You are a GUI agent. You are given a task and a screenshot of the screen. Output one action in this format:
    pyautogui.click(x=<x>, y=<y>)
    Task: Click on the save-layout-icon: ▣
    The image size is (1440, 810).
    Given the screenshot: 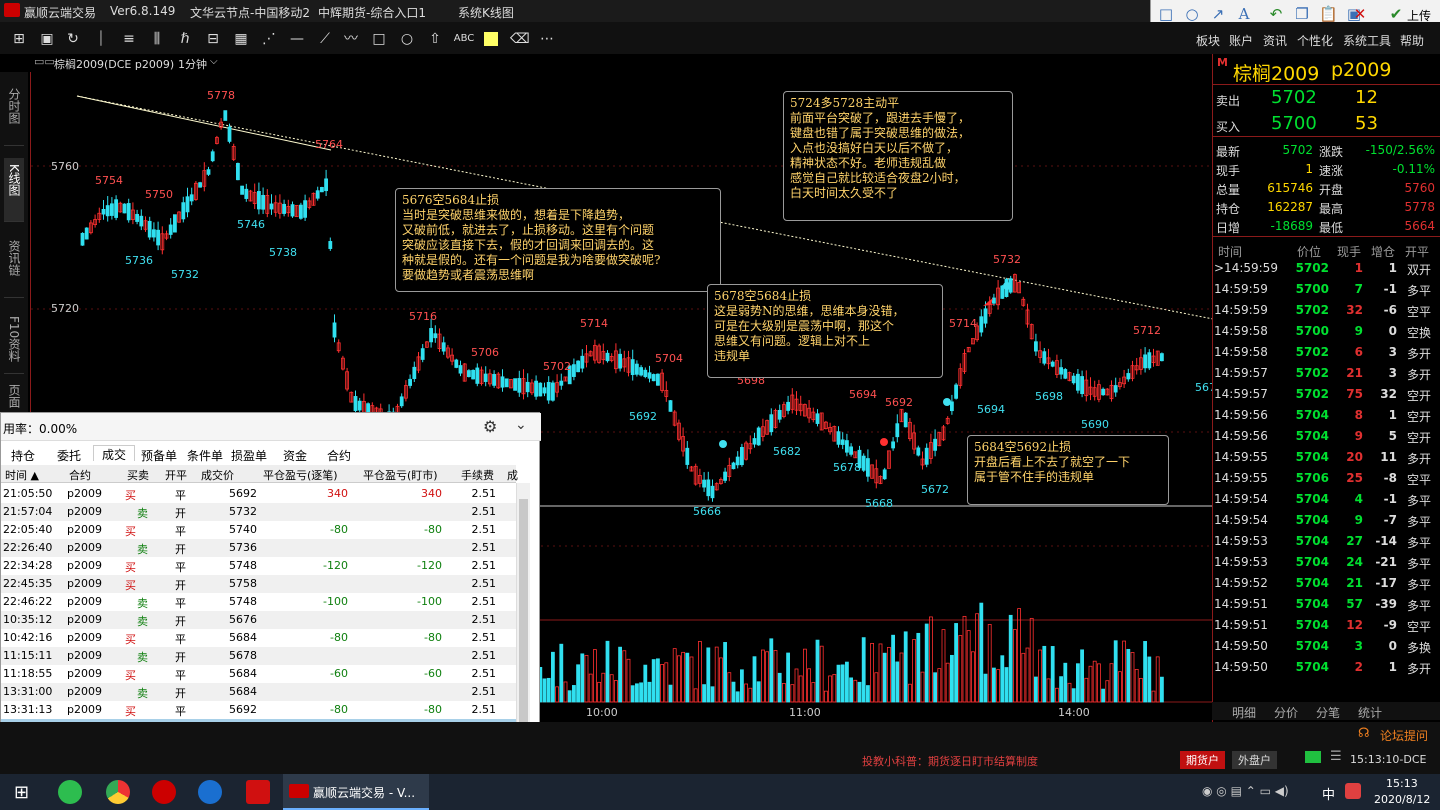 What is the action you would take?
    pyautogui.click(x=47, y=39)
    